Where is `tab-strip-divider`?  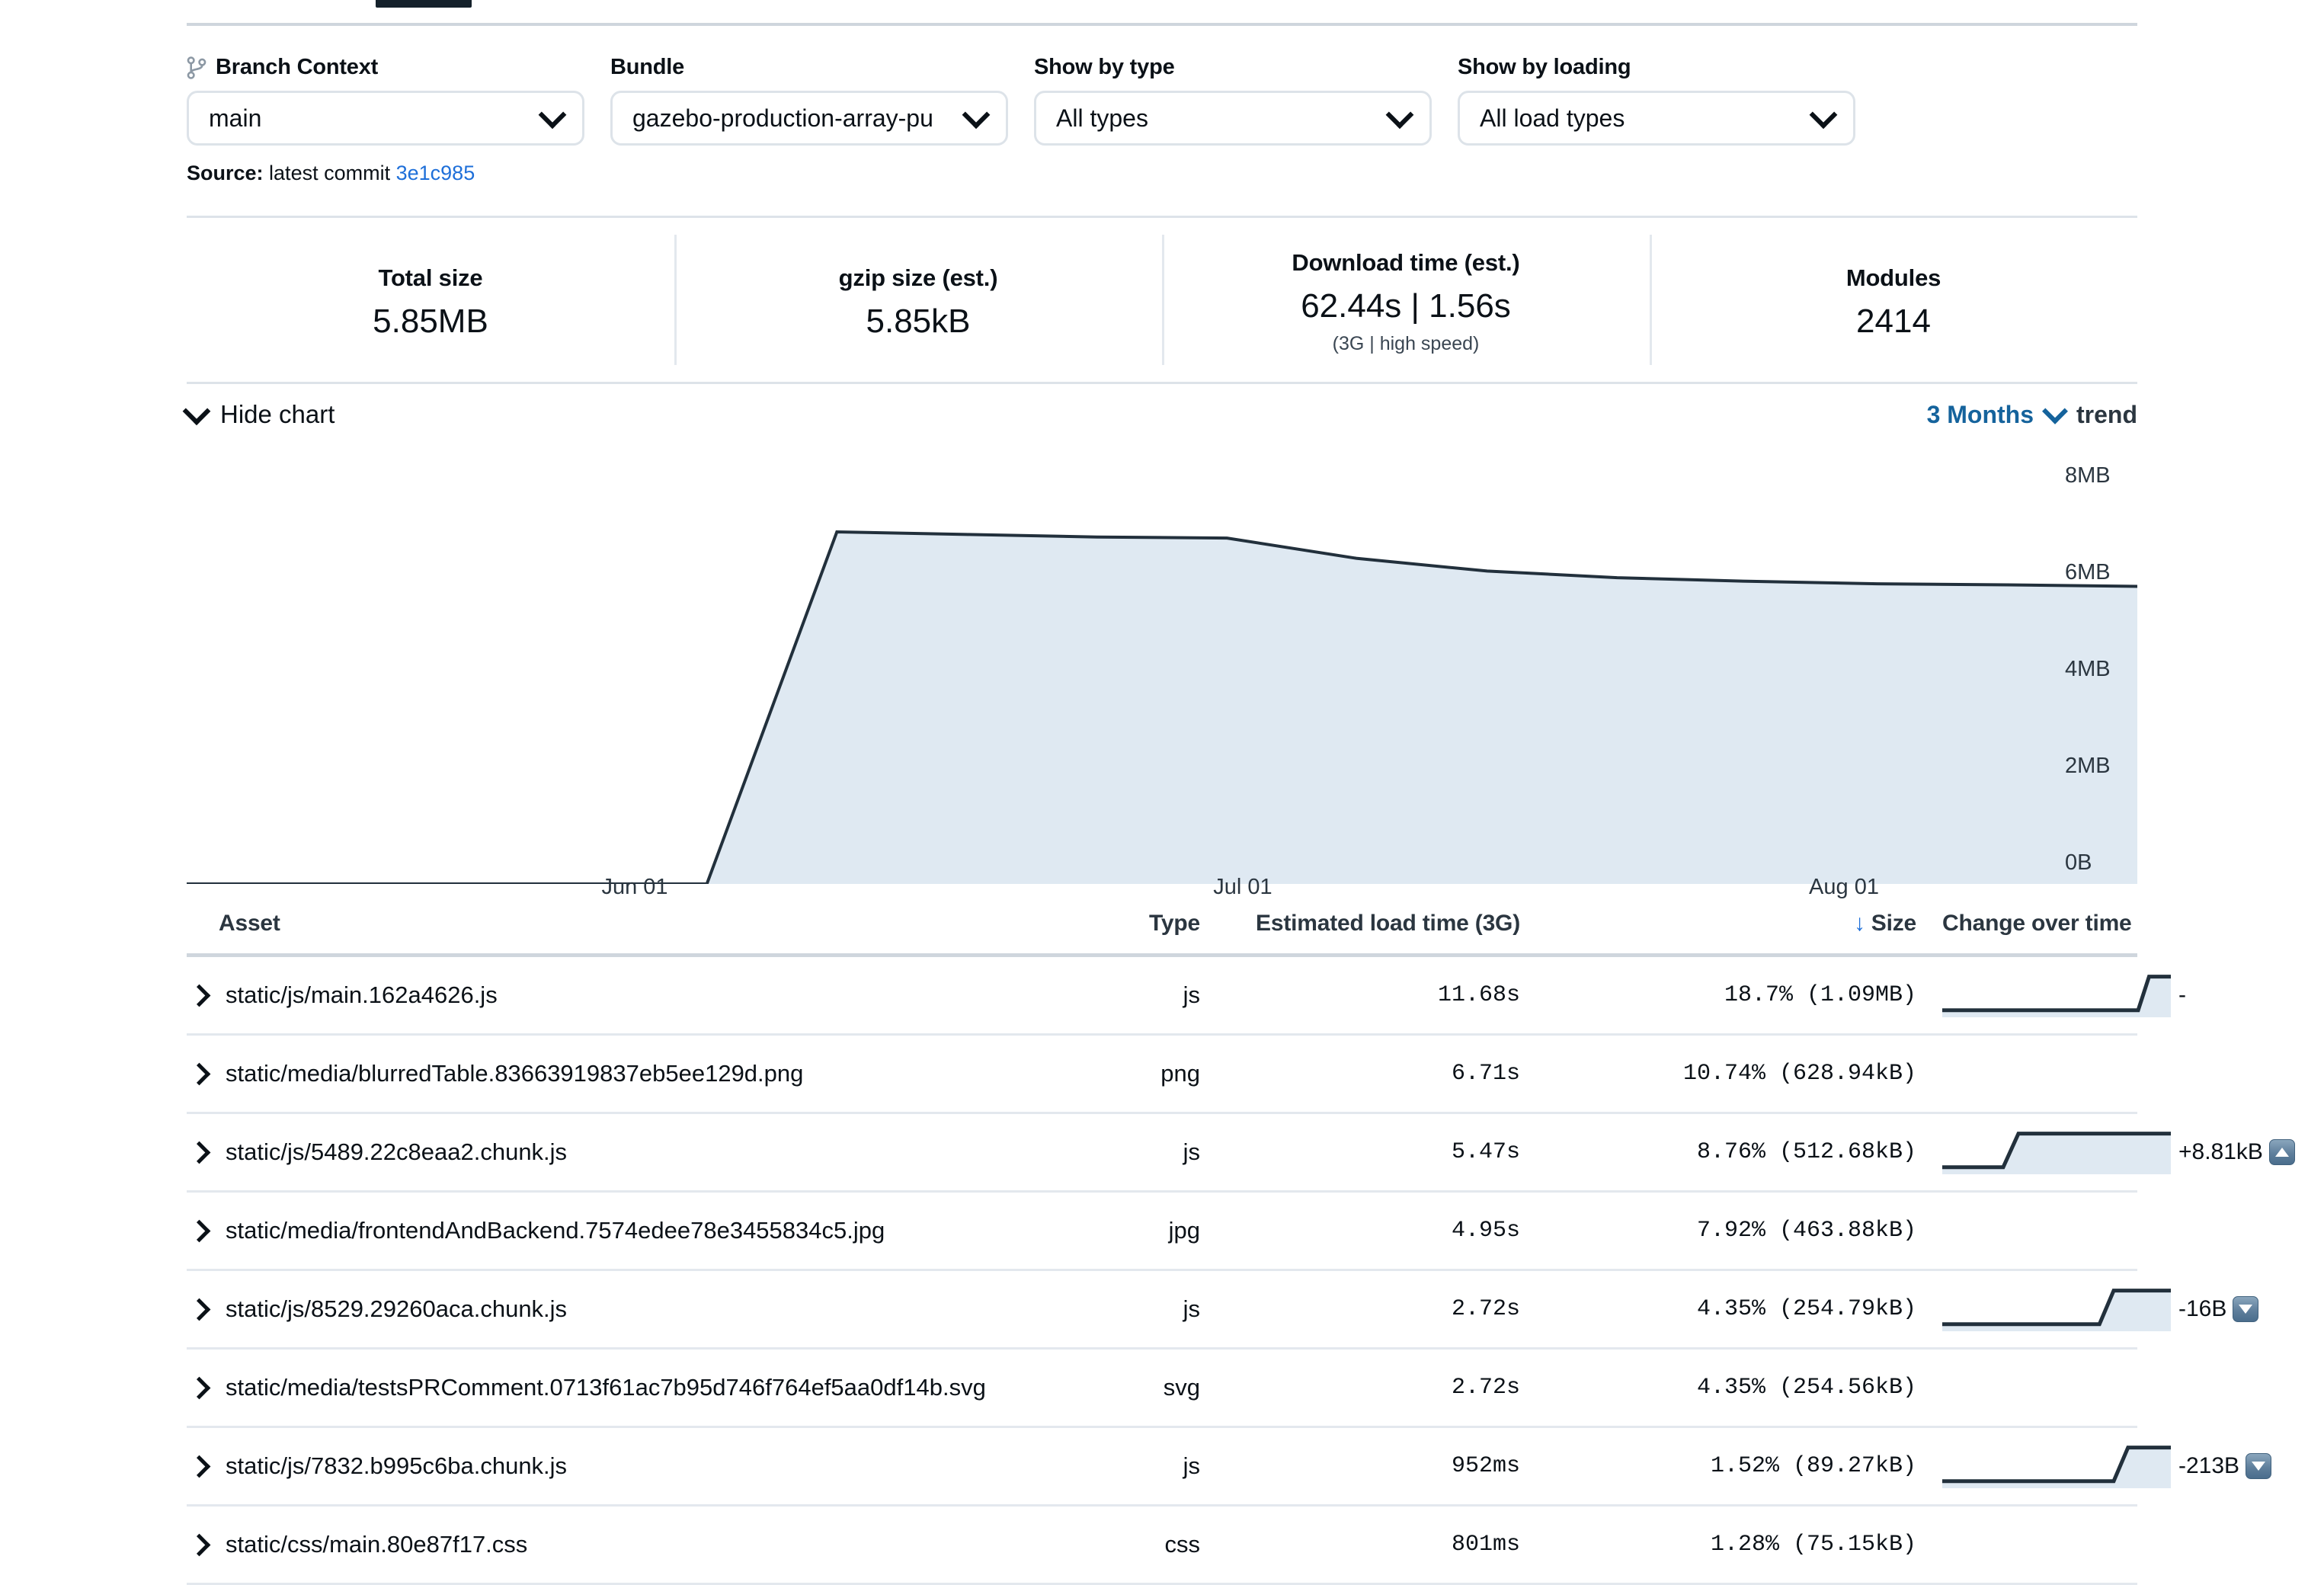 tab-strip-divider is located at coordinates (1162, 24).